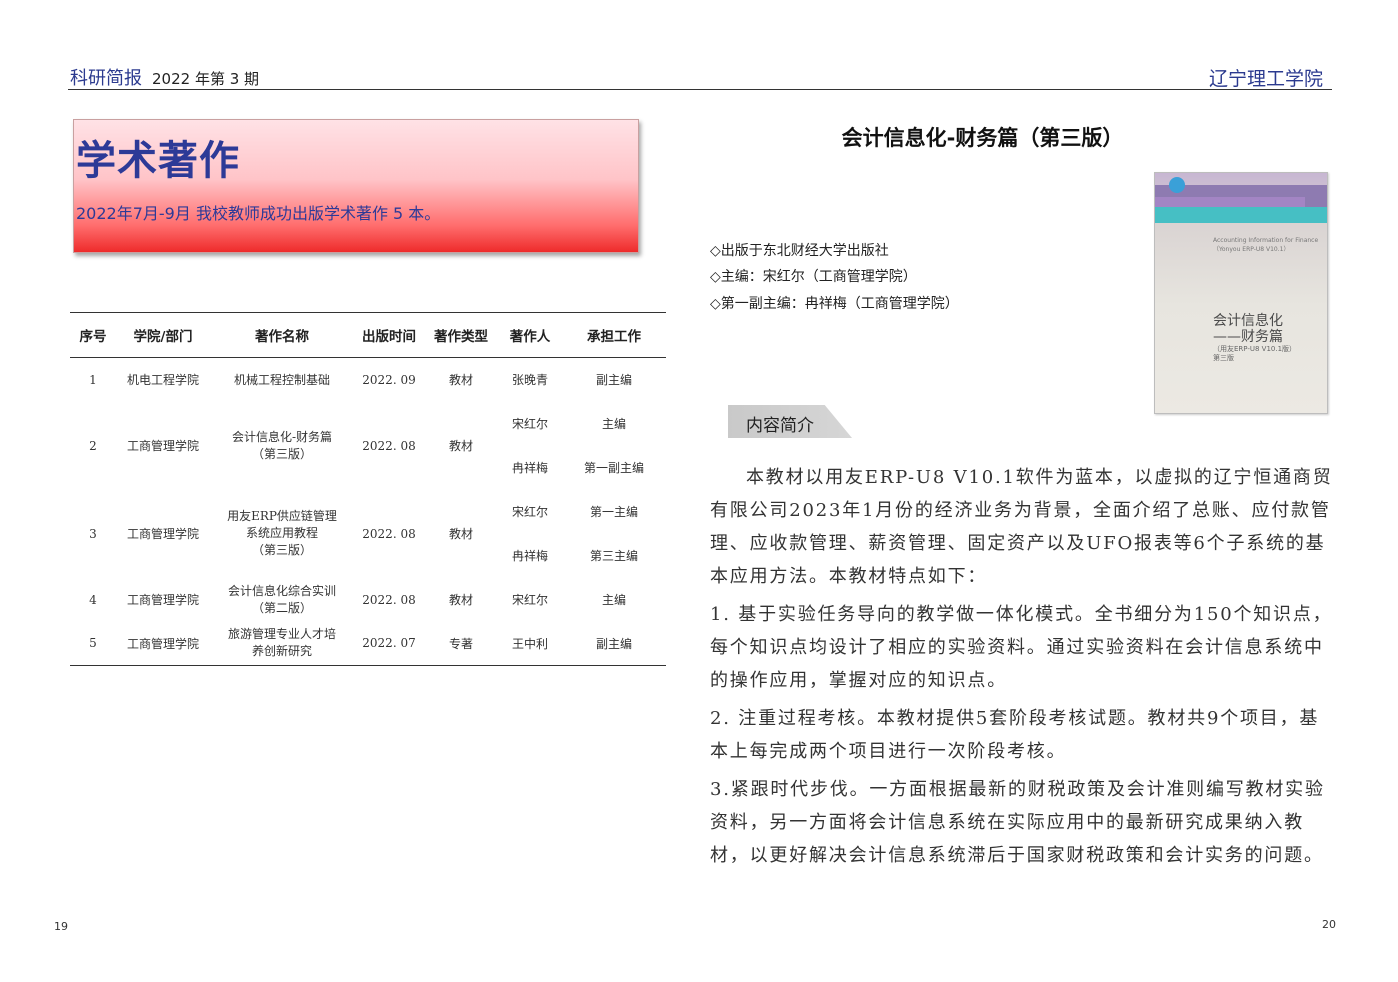 The height and width of the screenshot is (982, 1398). Describe the element at coordinates (1265, 79) in the screenshot. I see `institution-name: 辽宁理工学院` at that location.